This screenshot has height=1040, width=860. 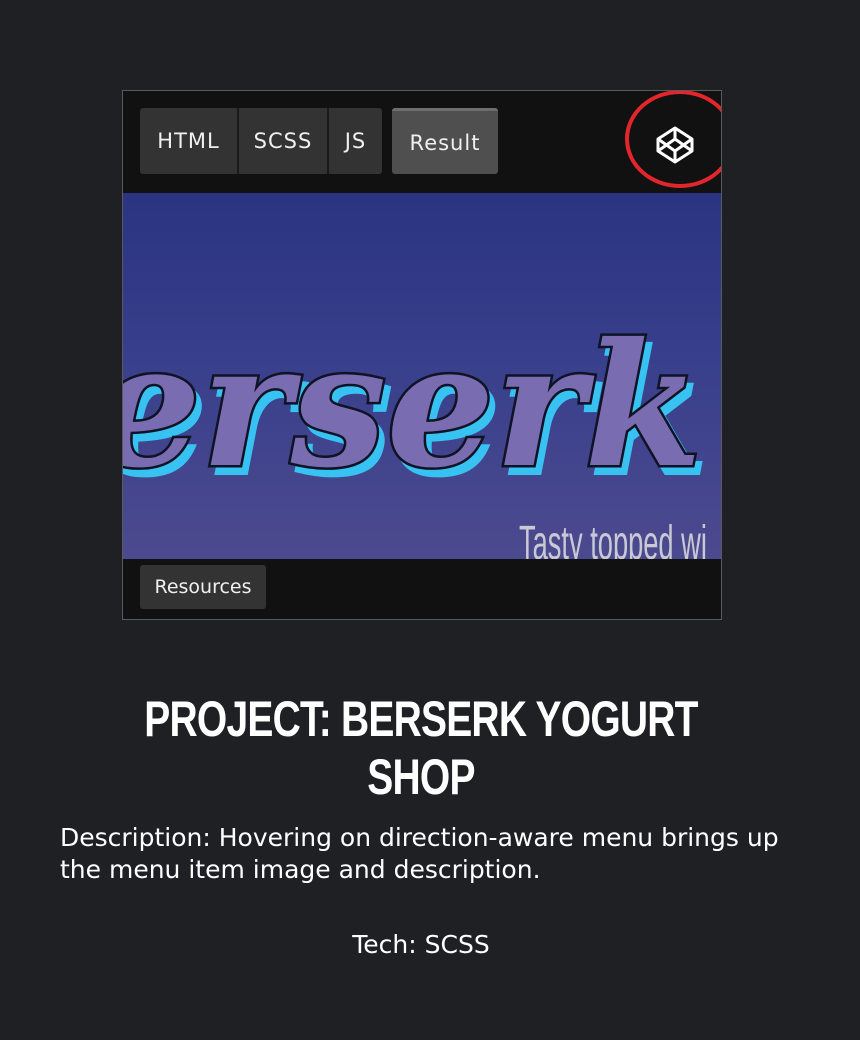 I want to click on embed-footer: Resources, so click(x=422, y=589).